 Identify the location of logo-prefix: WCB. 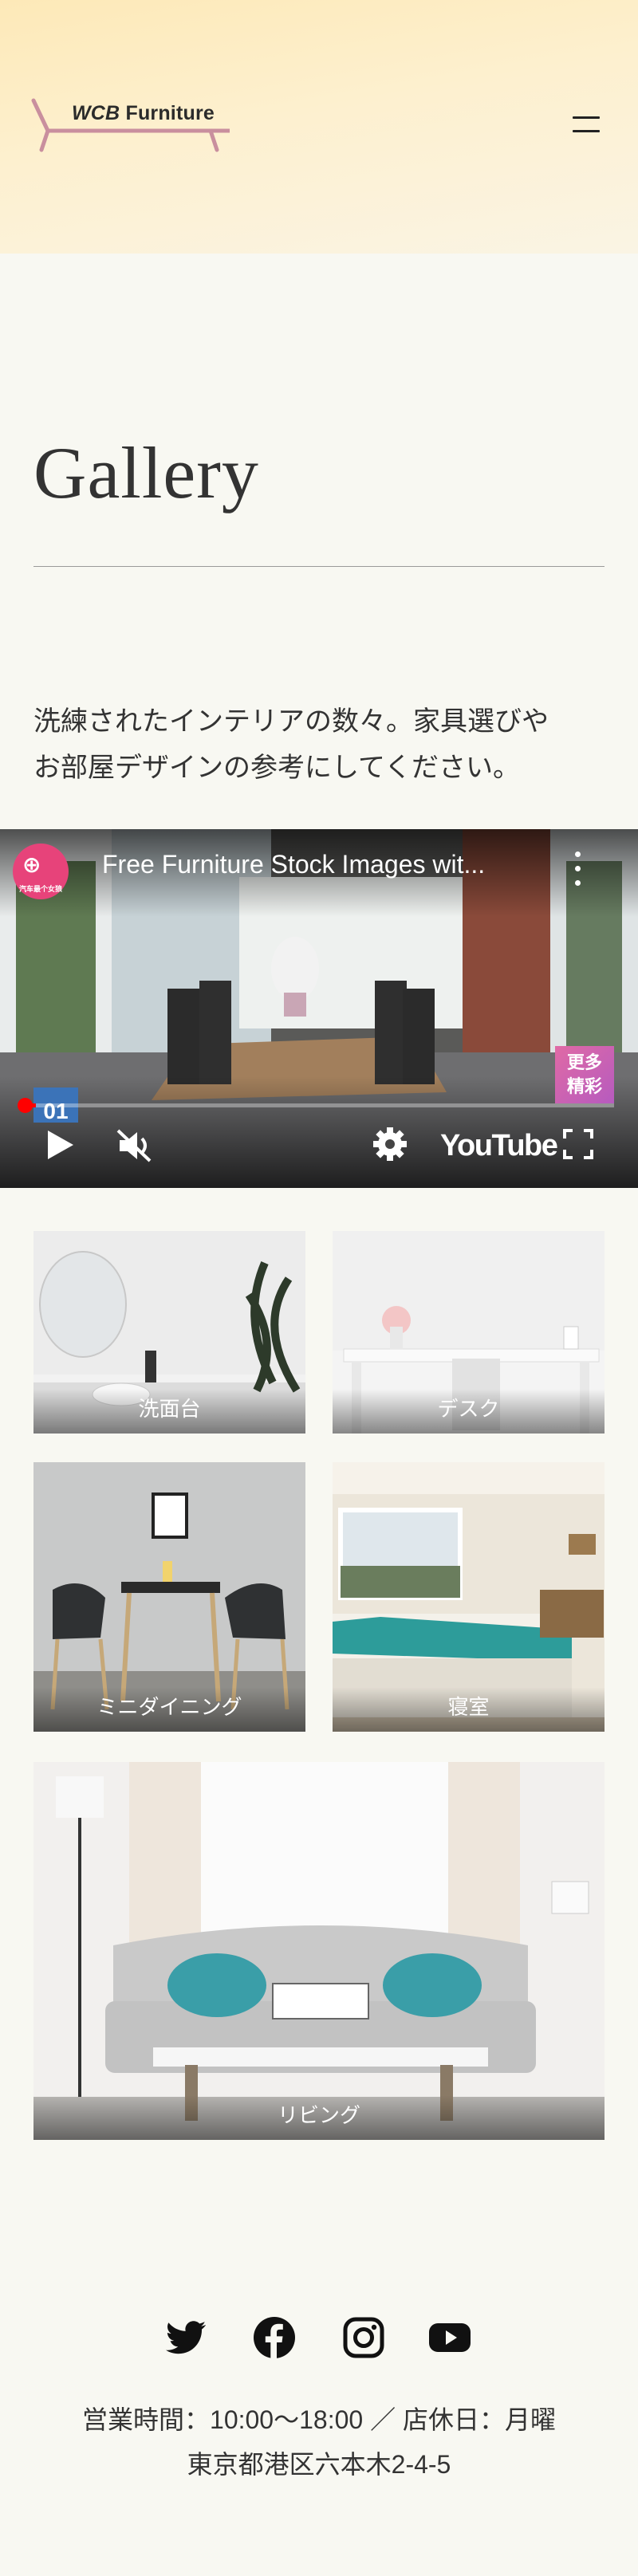
(96, 113).